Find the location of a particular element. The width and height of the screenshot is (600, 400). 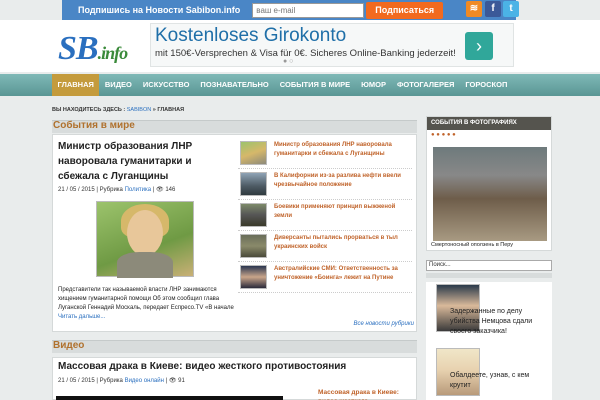

video-player is located at coordinates (169, 398).